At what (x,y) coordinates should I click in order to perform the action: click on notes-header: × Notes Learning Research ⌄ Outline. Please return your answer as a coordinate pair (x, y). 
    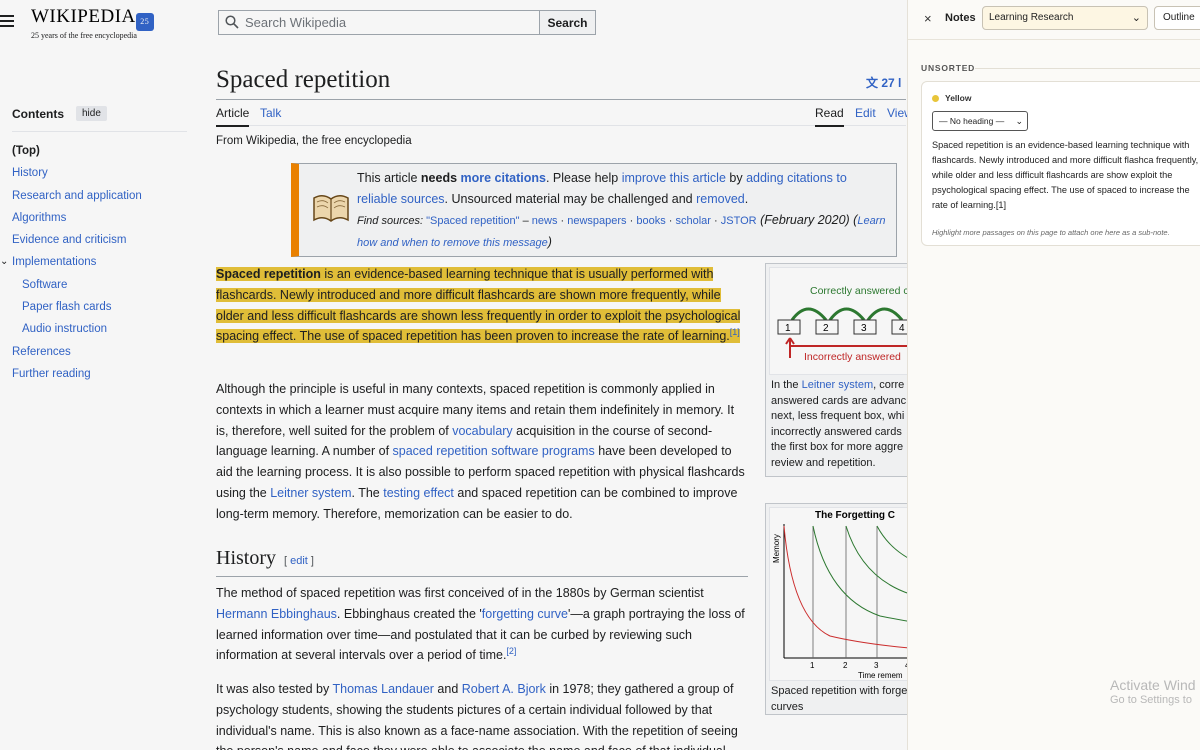
    Looking at the image, I should click on (1054, 20).